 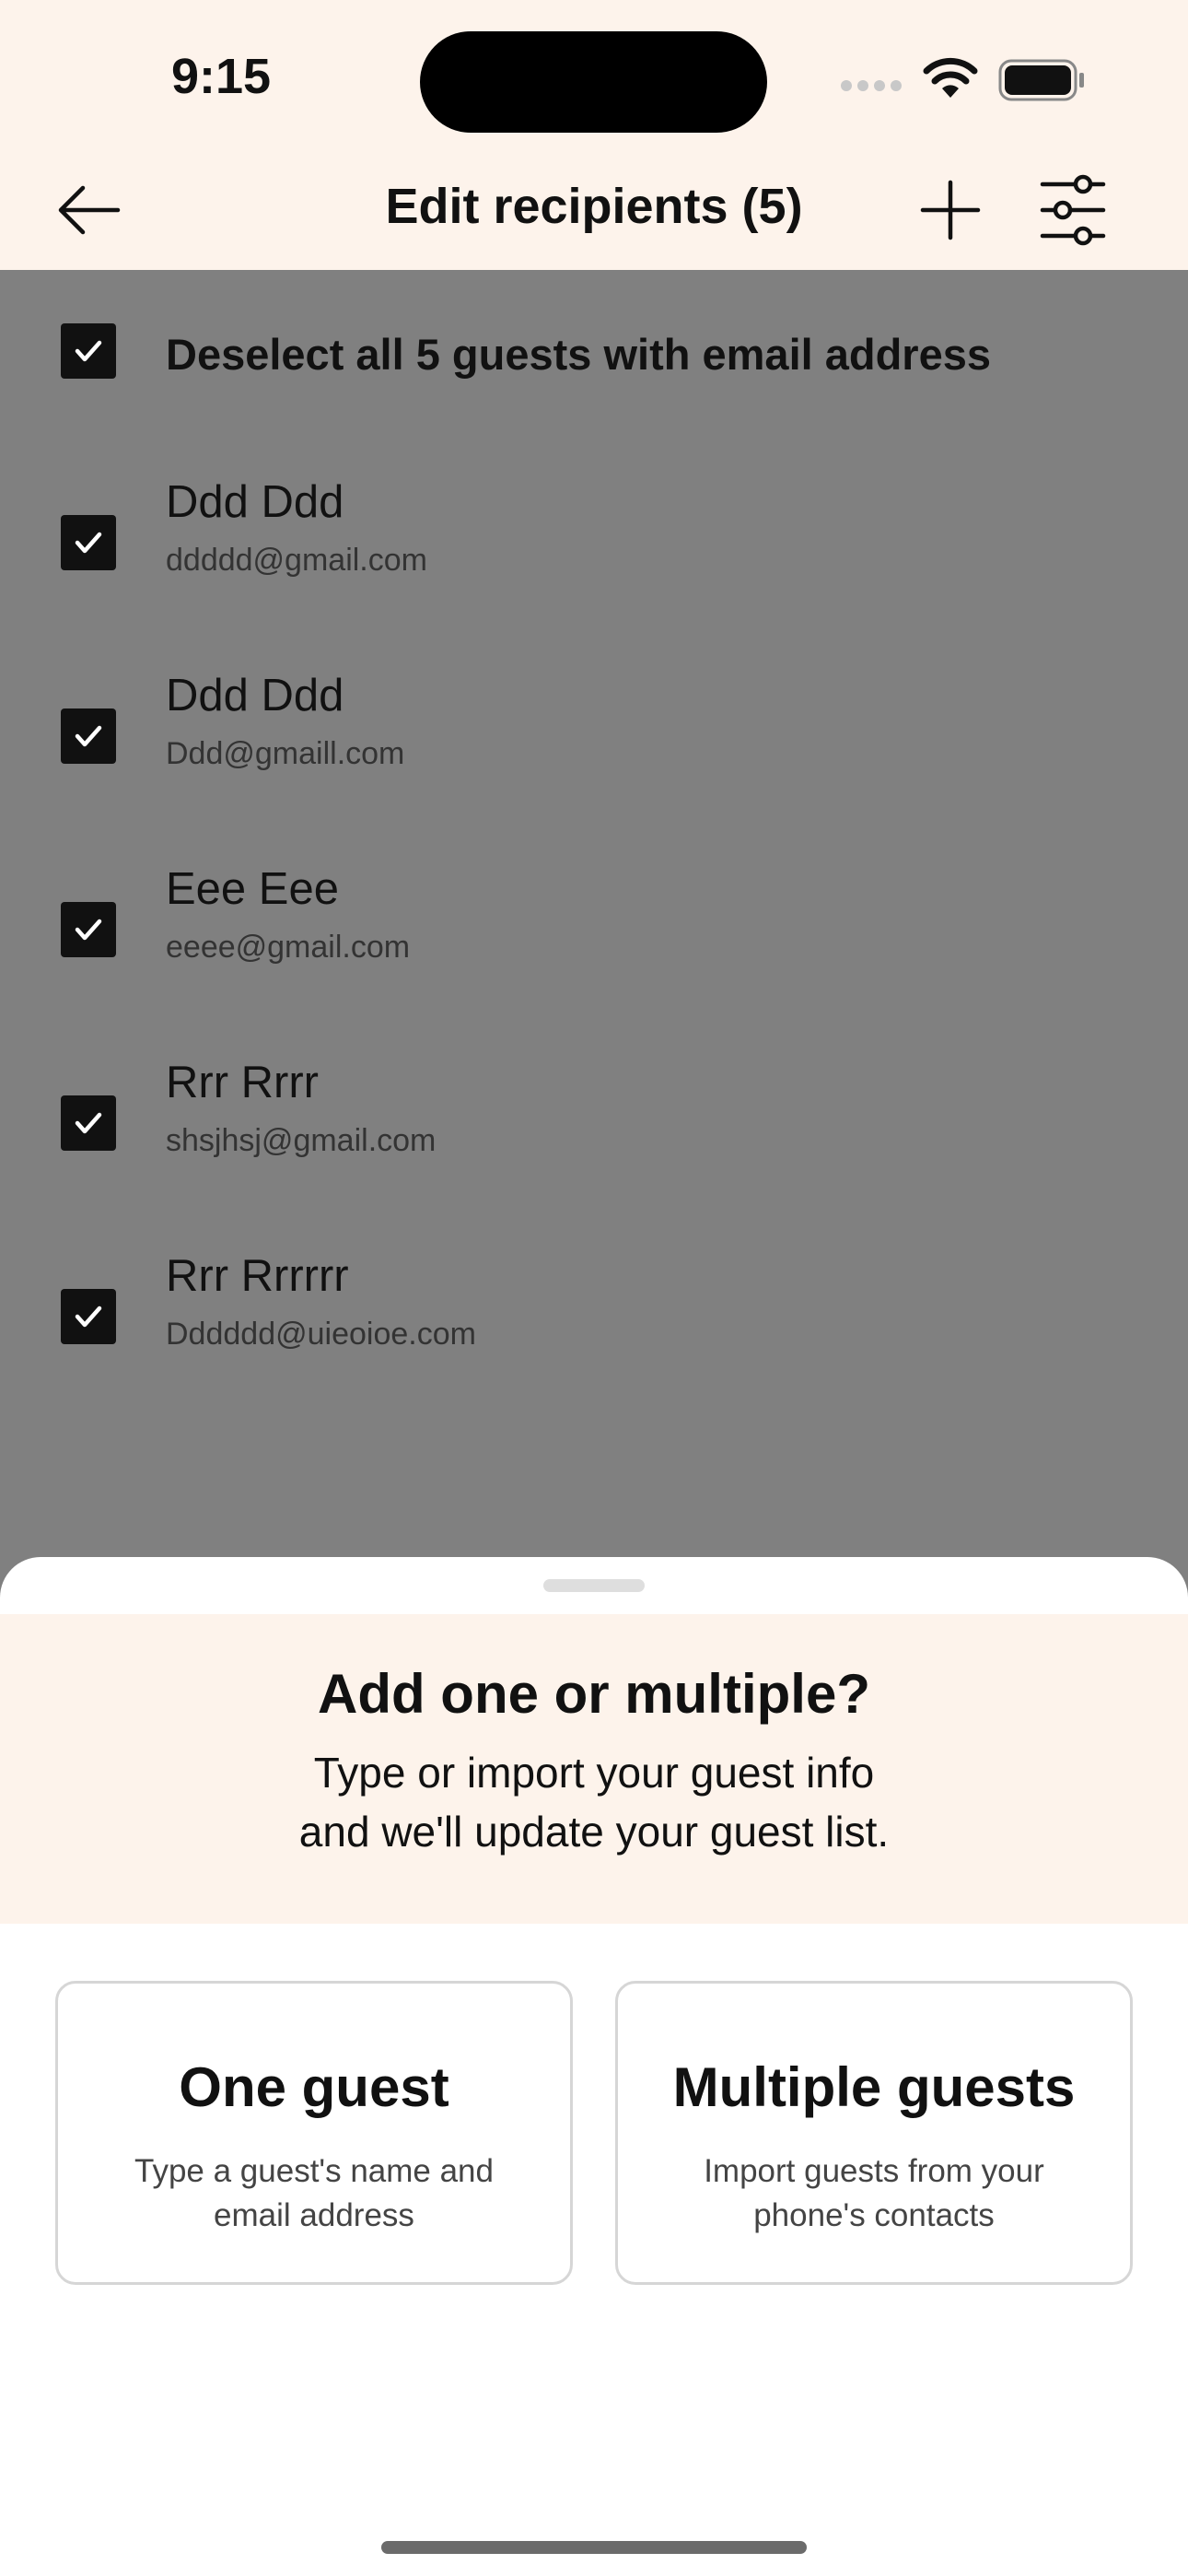 What do you see at coordinates (221, 76) in the screenshot?
I see `status-time: 9:15` at bounding box center [221, 76].